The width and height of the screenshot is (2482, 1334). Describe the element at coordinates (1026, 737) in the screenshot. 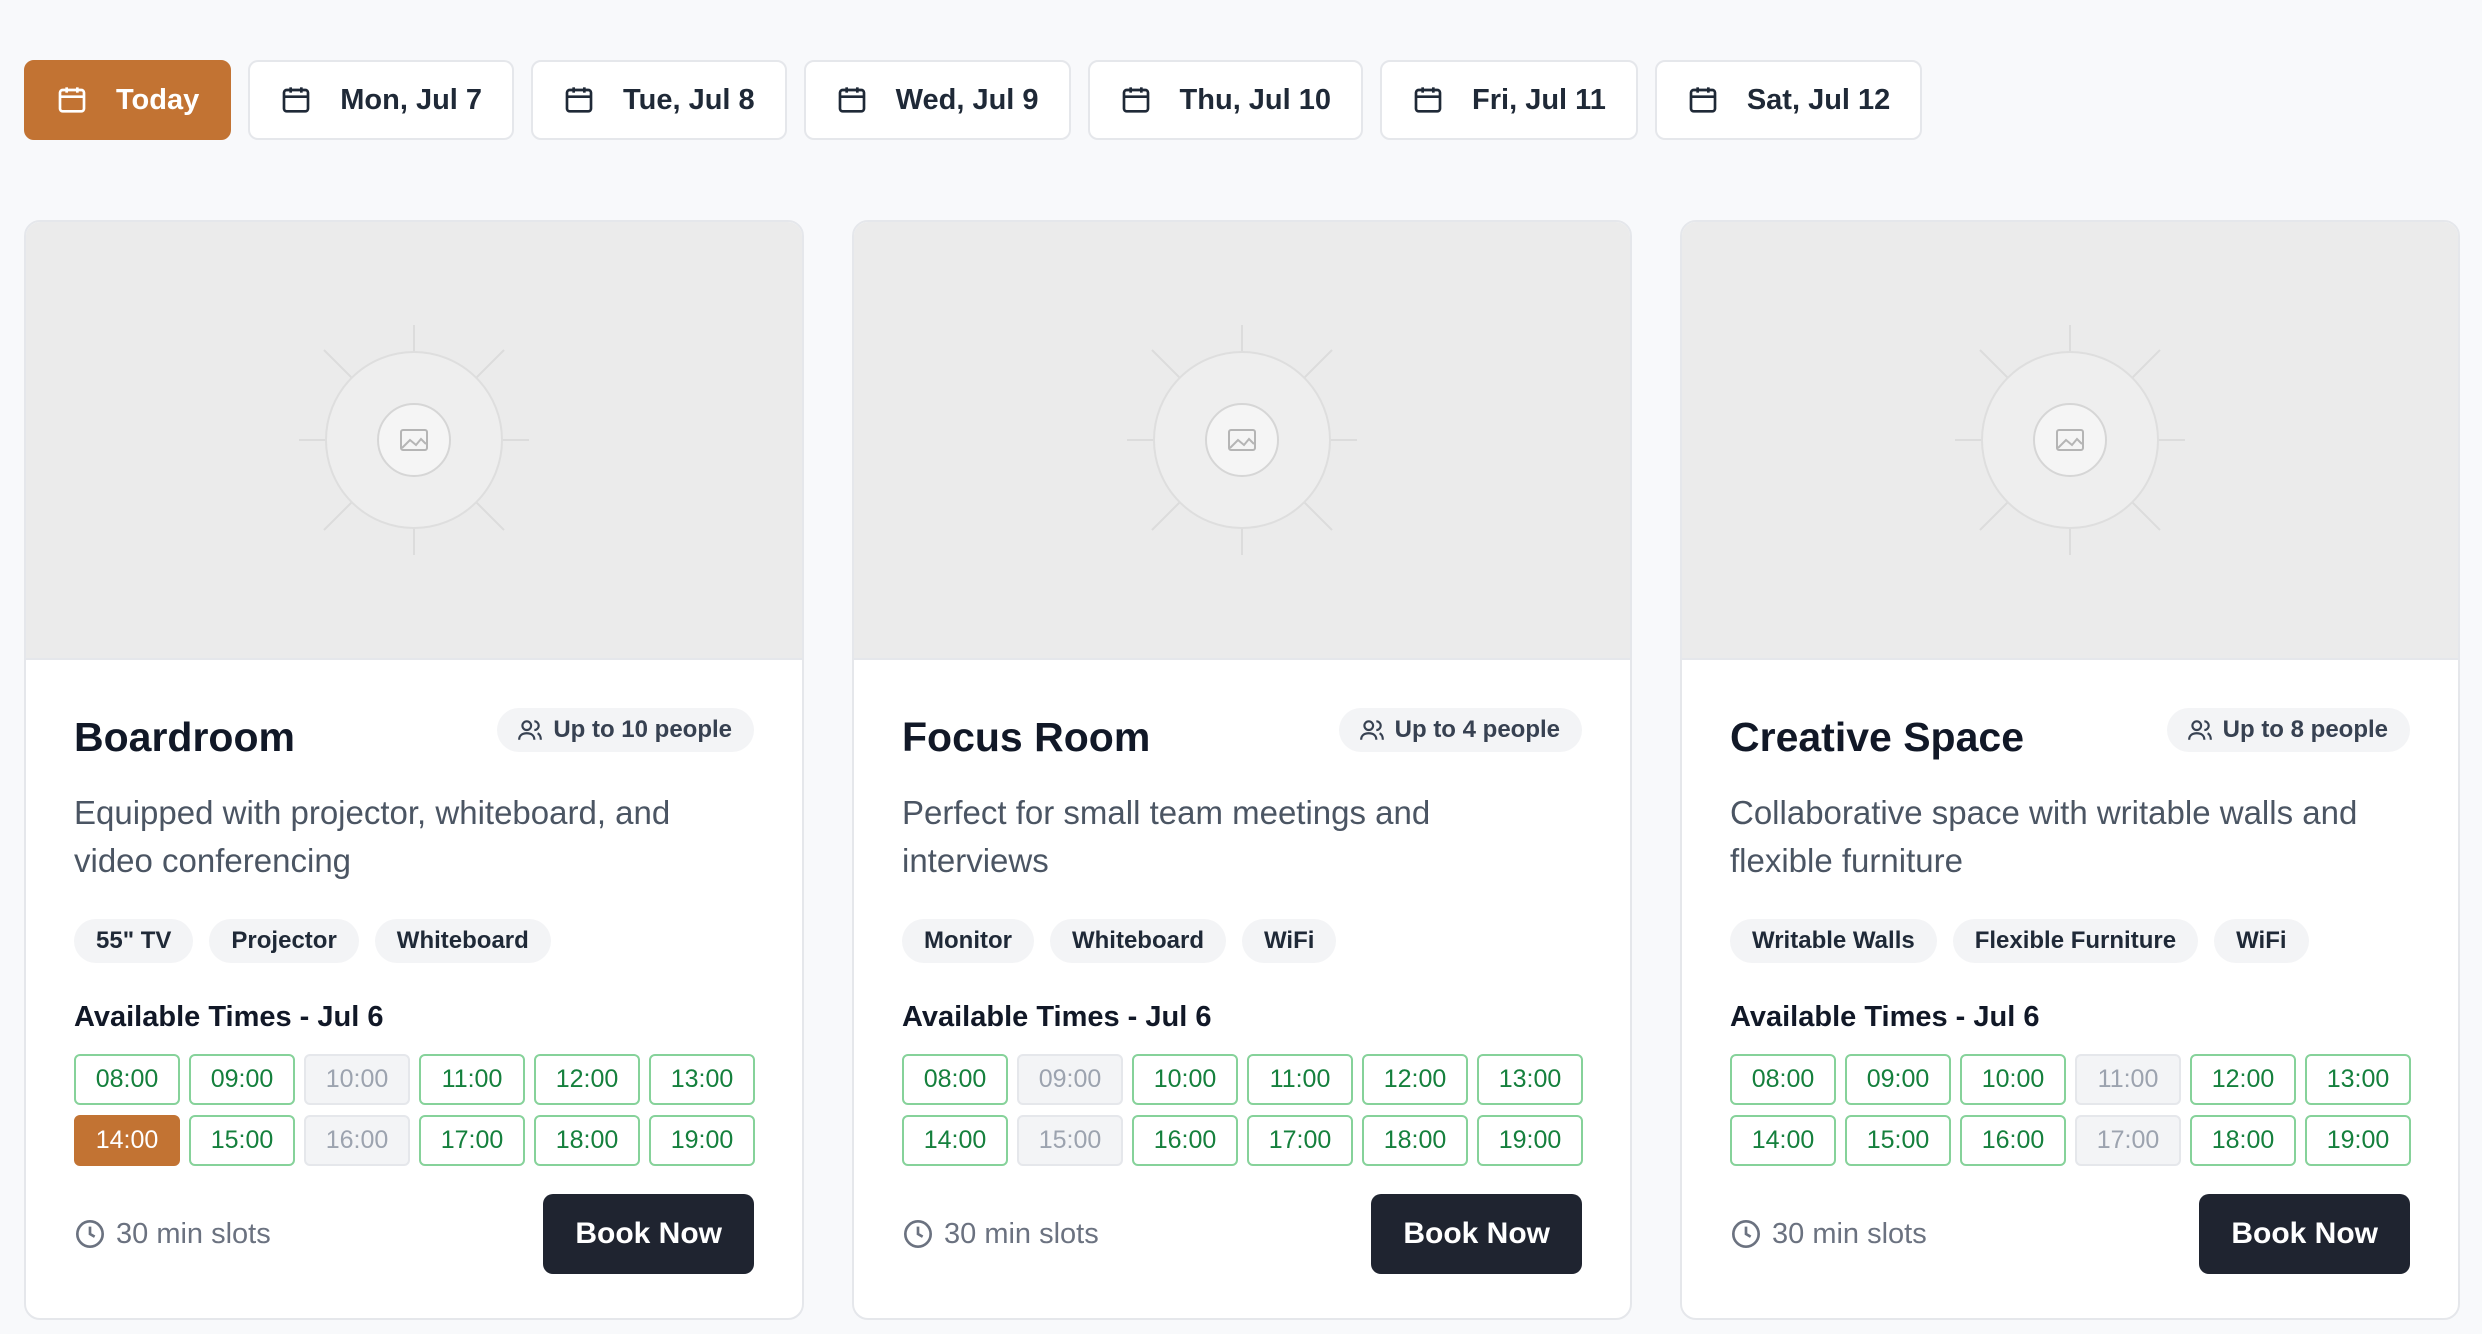

I see `room-name: Focus Room` at that location.